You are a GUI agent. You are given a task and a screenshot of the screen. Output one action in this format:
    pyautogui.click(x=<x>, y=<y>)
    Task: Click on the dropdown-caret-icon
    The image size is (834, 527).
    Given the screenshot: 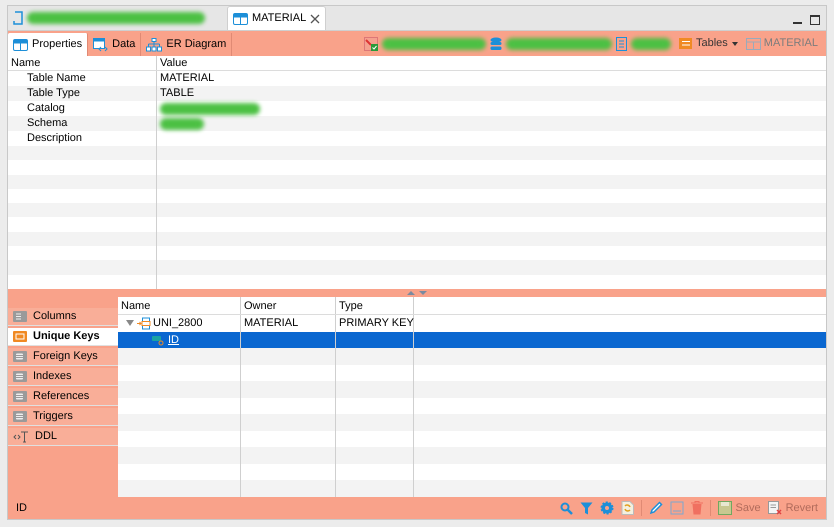 What is the action you would take?
    pyautogui.click(x=735, y=44)
    